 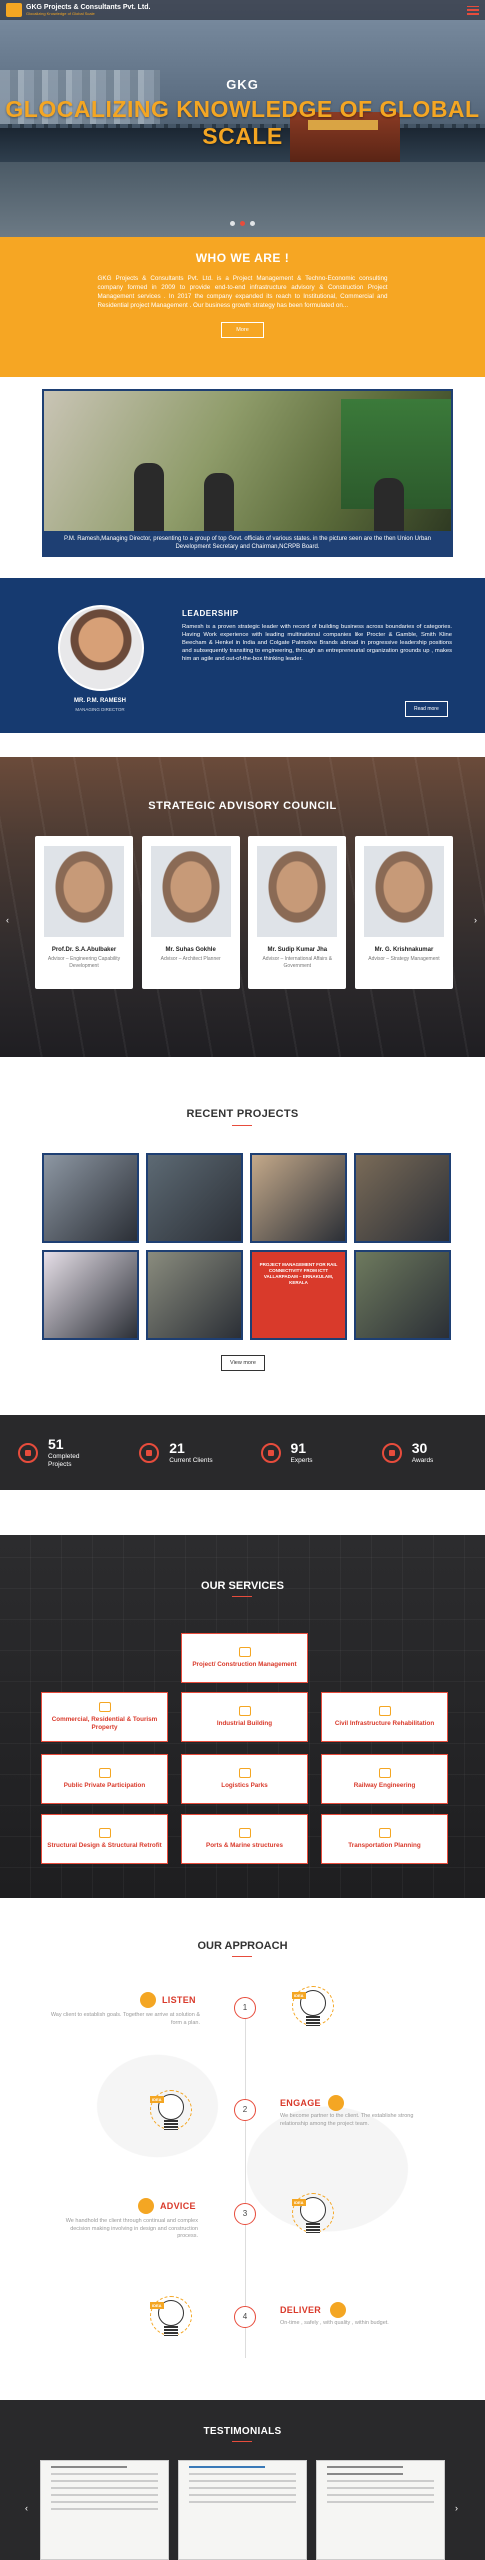 I want to click on service-card: Ports & Marine structures, so click(x=244, y=1839).